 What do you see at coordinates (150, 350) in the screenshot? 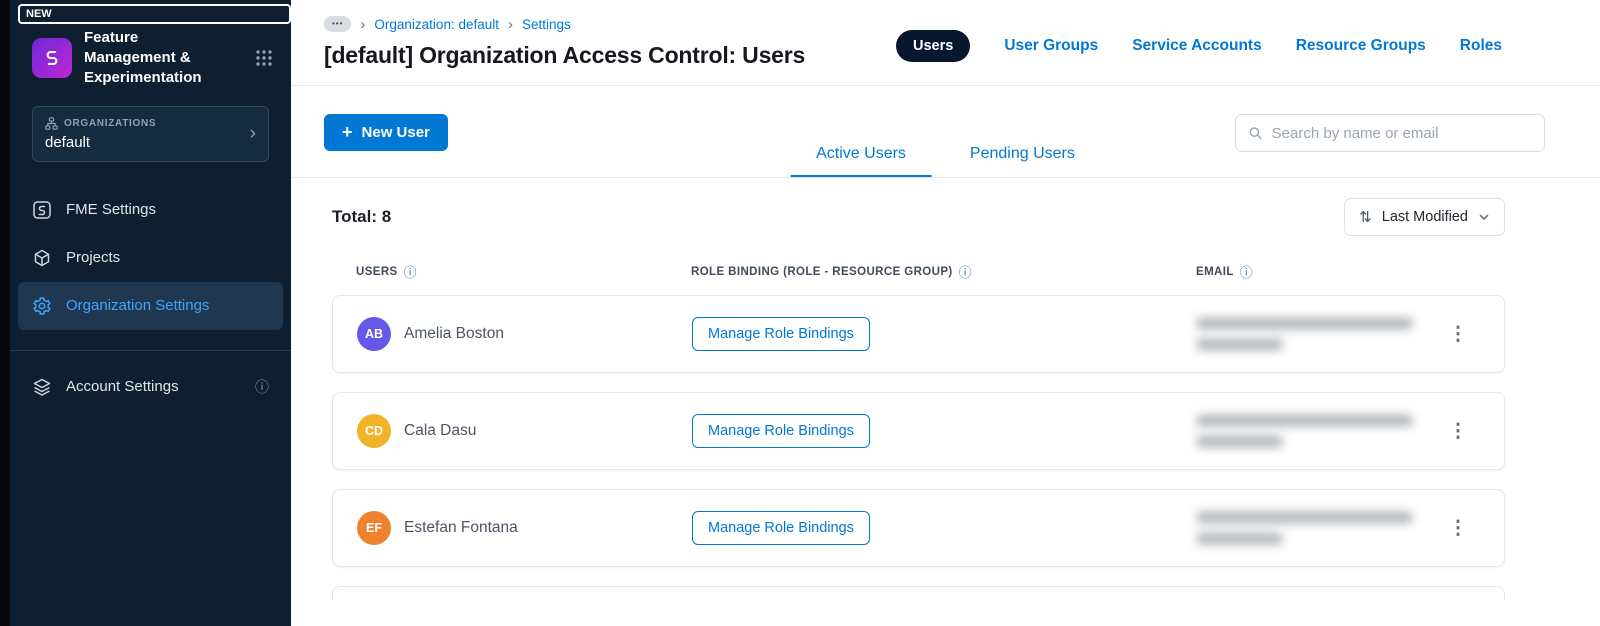
I see `sidebar-divider` at bounding box center [150, 350].